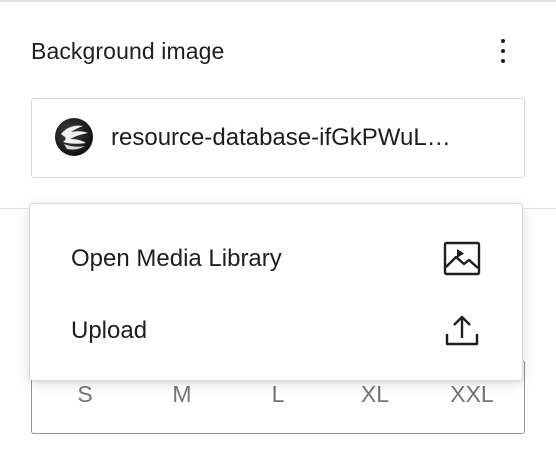 The image size is (556, 462). Describe the element at coordinates (276, 330) in the screenshot. I see `menu-item-upload: Upload` at that location.